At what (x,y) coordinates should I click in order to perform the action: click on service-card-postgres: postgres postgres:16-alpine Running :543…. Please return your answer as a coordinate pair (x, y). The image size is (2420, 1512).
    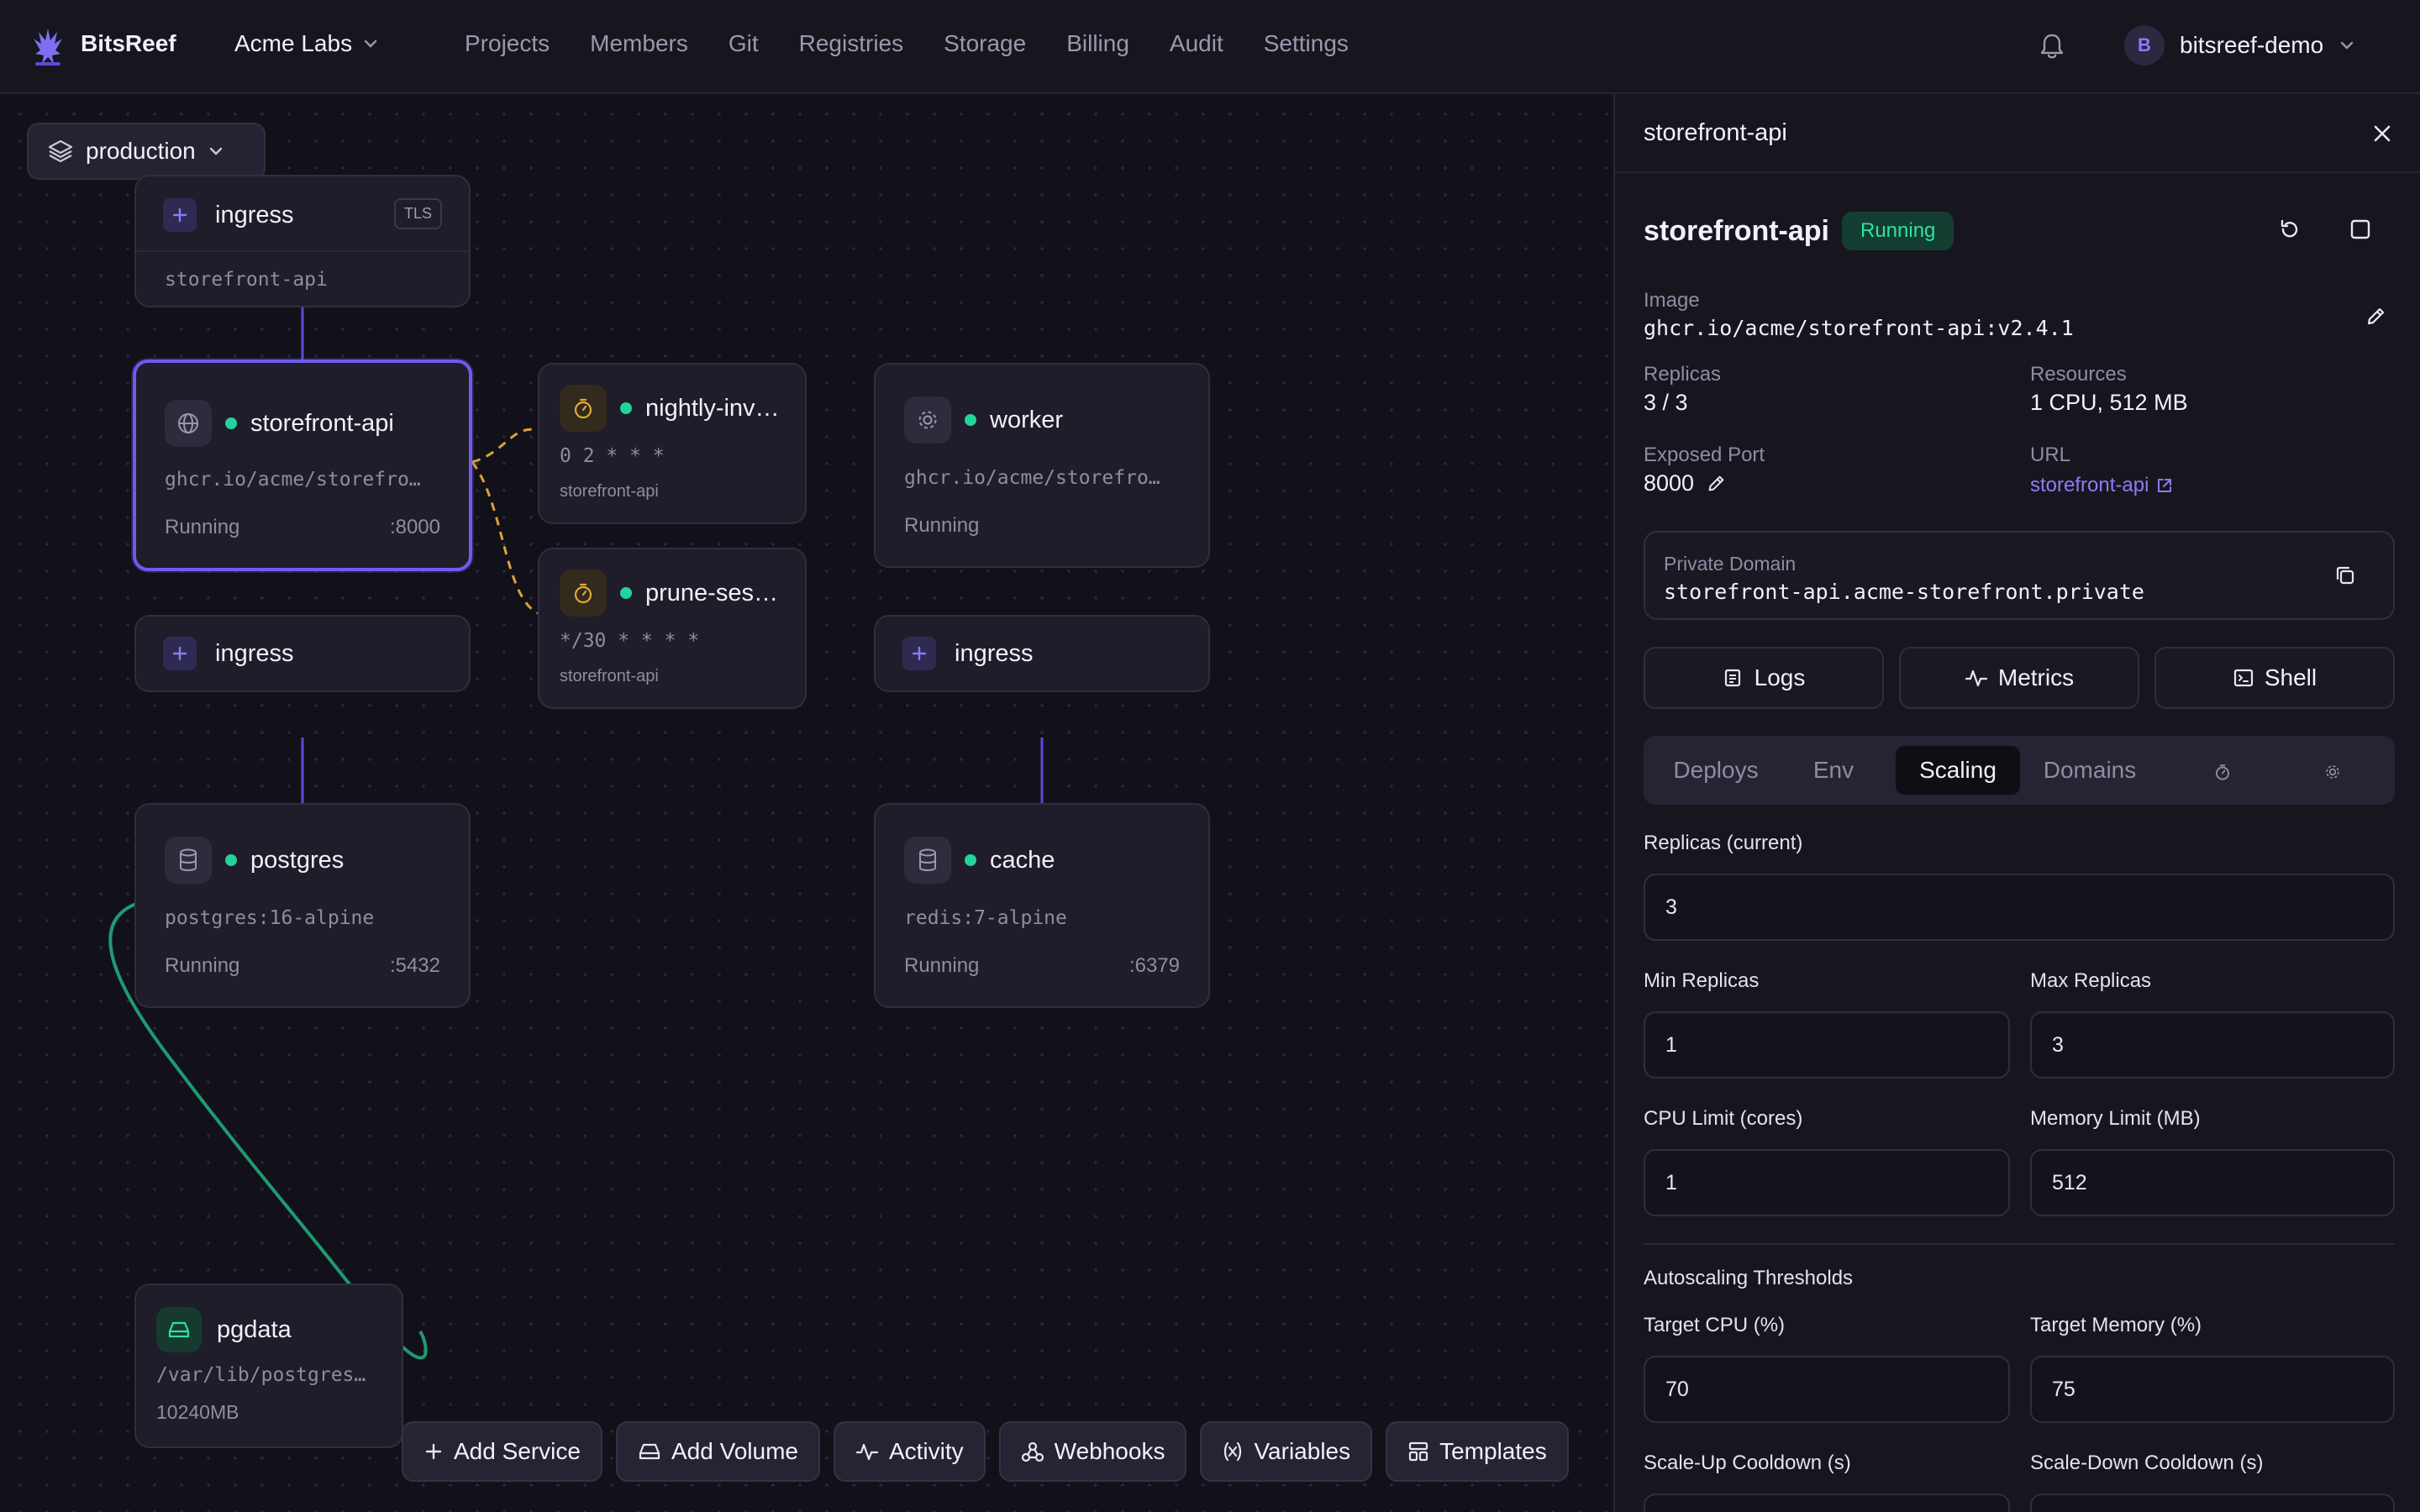
    Looking at the image, I should click on (302, 905).